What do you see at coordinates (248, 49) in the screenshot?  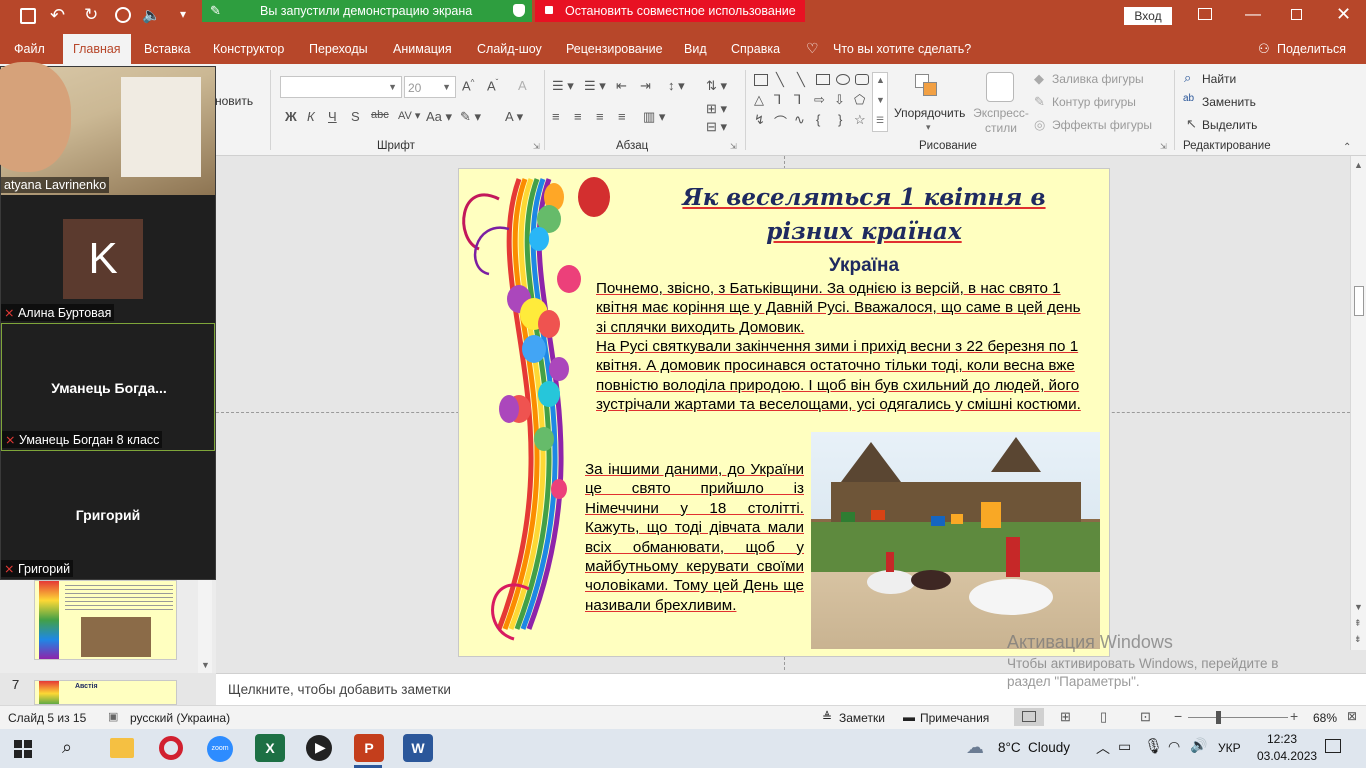 I see `tab-design: Конструктор` at bounding box center [248, 49].